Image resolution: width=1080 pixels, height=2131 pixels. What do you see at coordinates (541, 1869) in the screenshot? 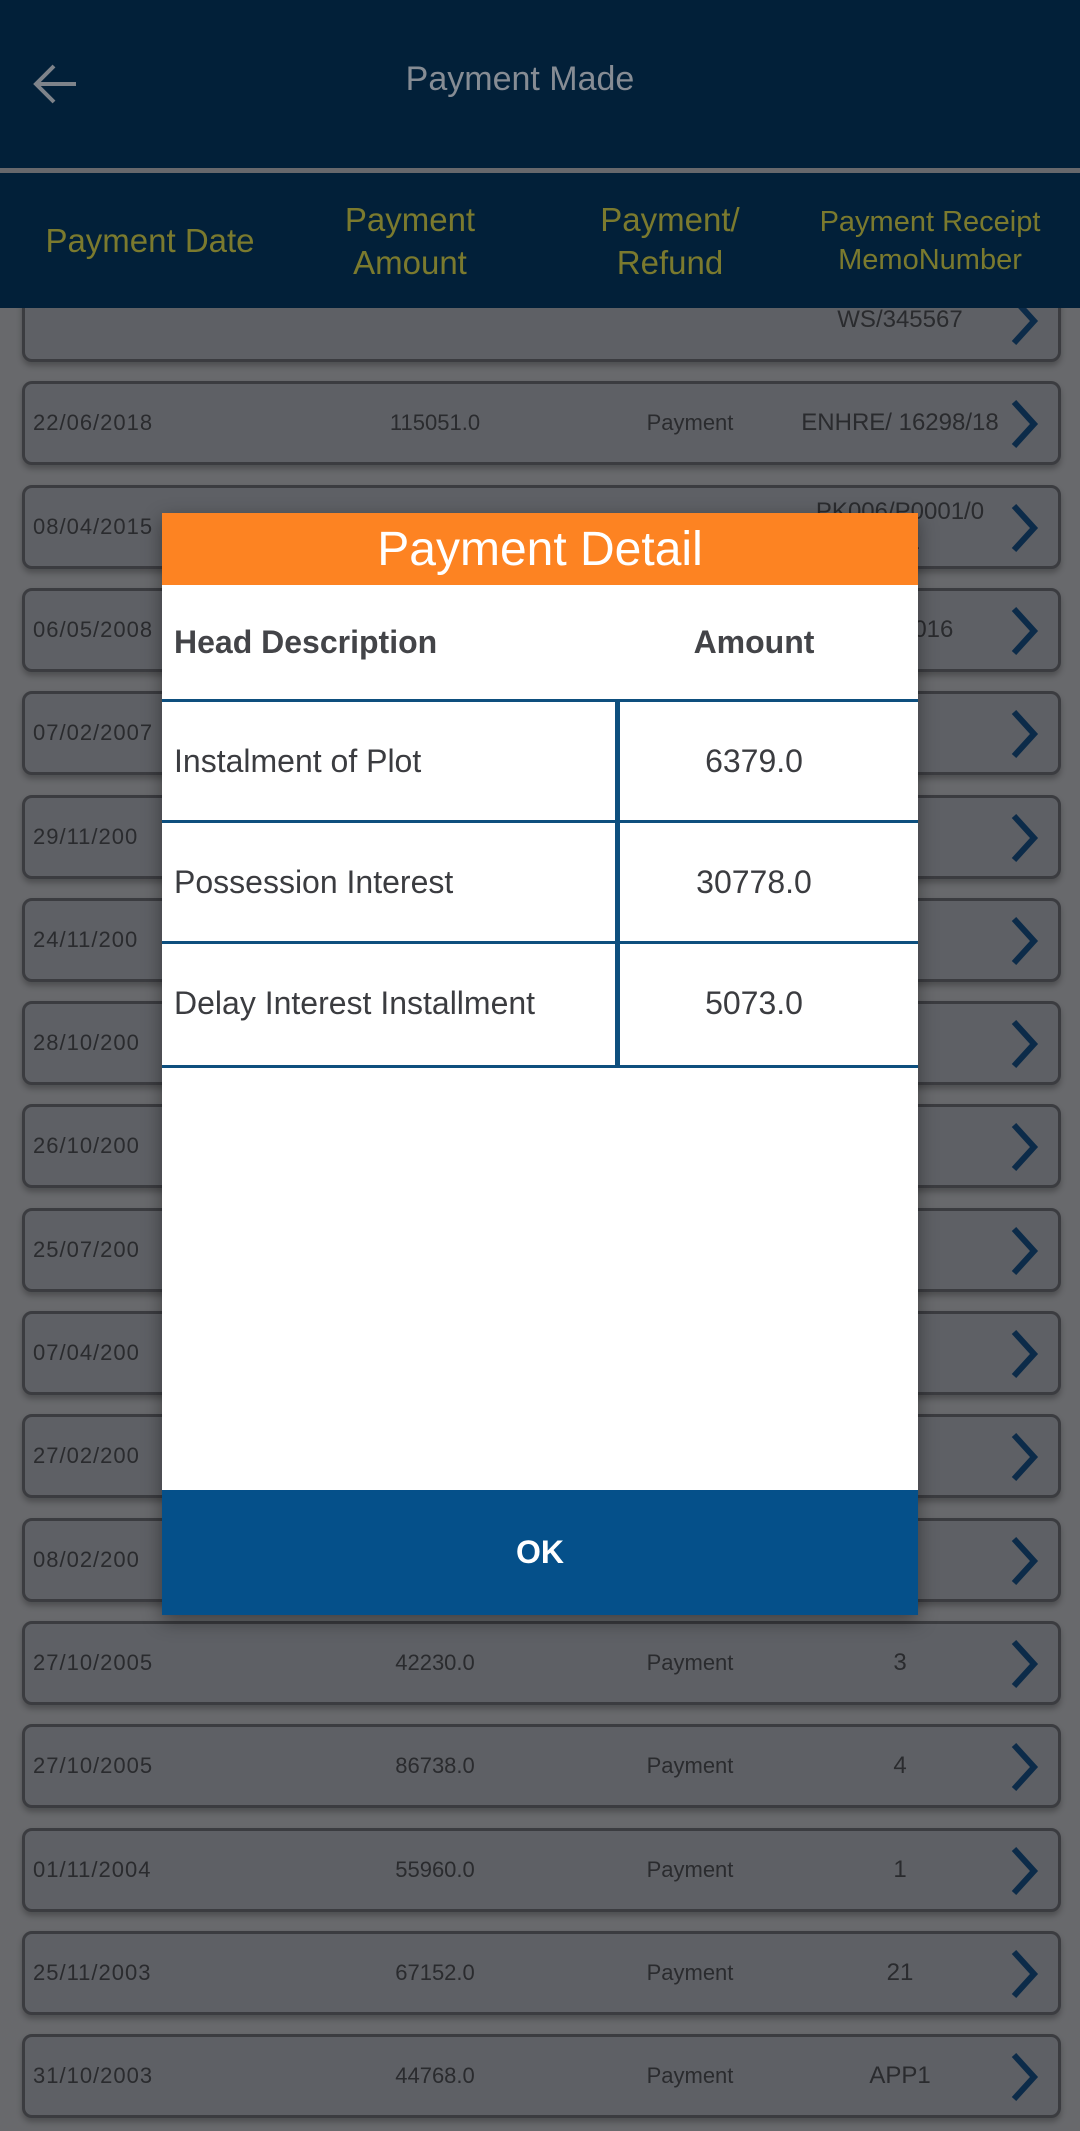
I see `table-row: 01/11/2004 55960.0 Payment 1` at bounding box center [541, 1869].